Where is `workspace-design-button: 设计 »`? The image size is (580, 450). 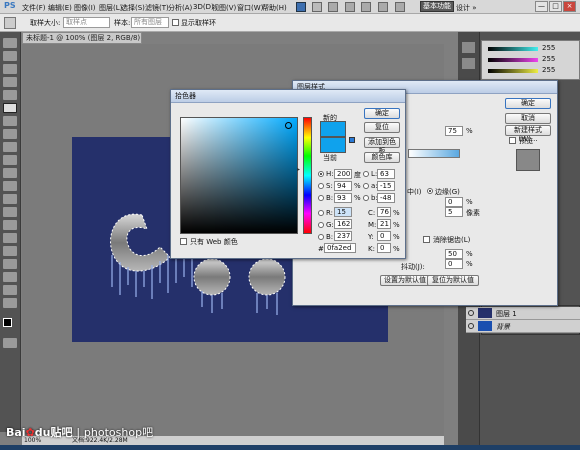
workspace-design-button: 设计 » is located at coordinates (466, 8).